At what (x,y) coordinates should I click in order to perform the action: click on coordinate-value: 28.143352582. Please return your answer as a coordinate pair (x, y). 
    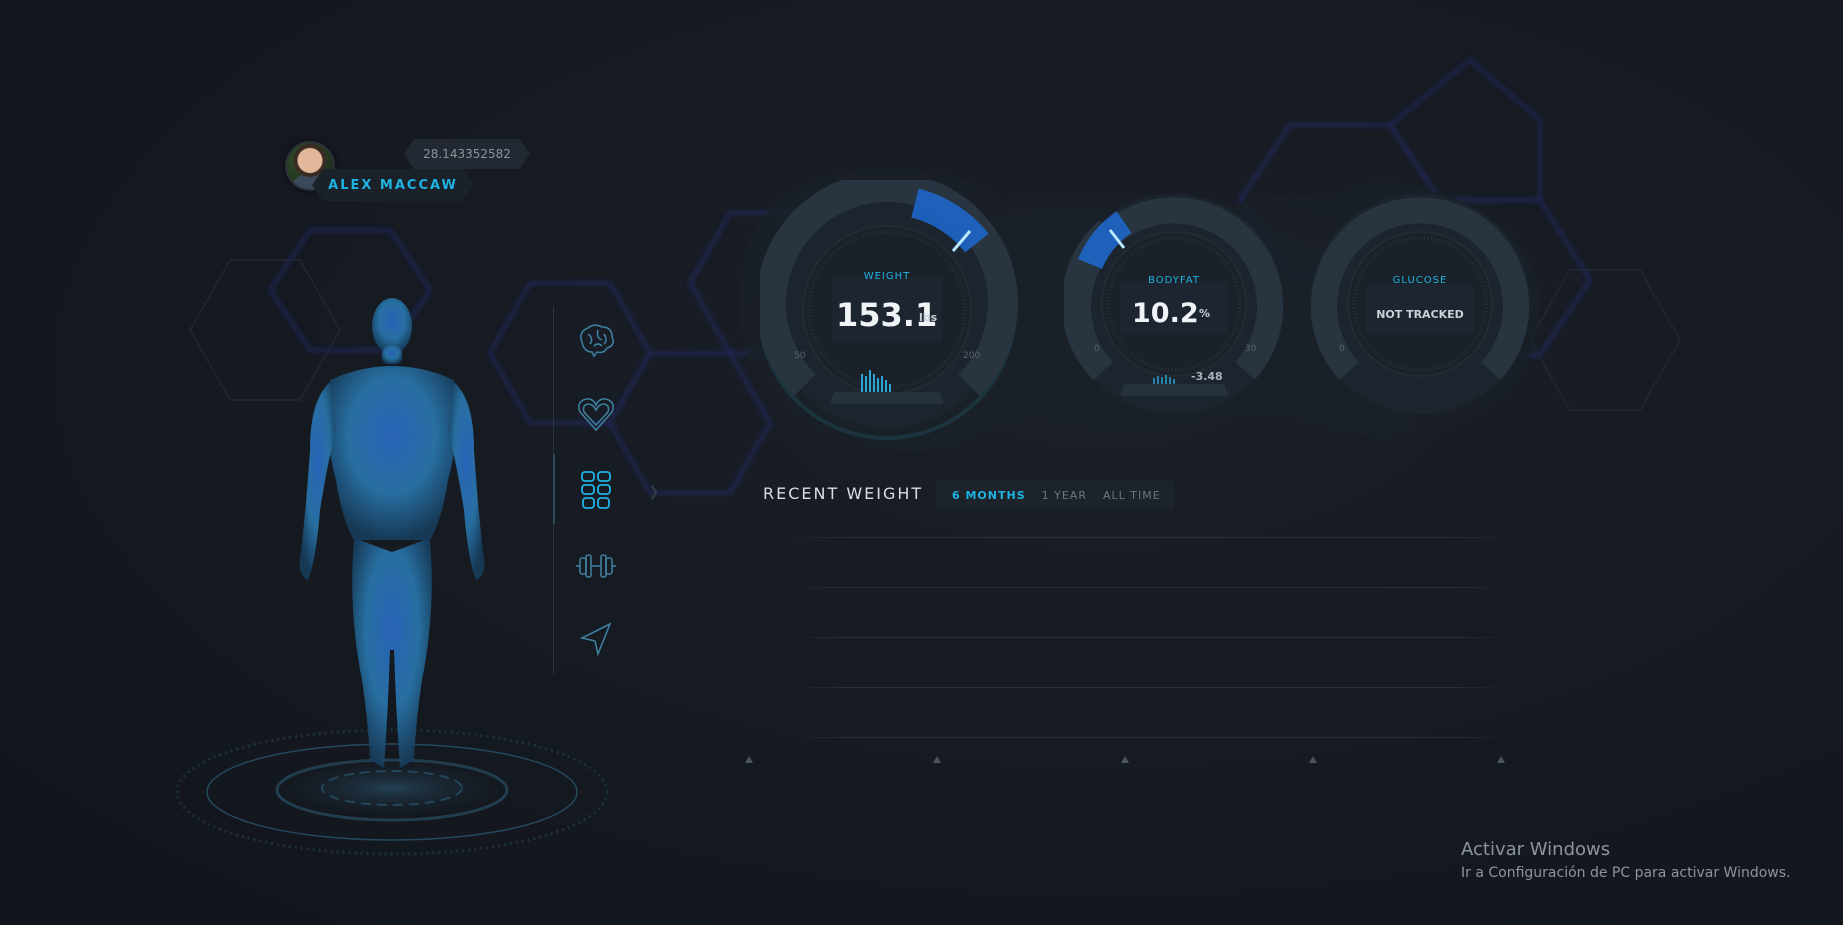
    Looking at the image, I should click on (467, 154).